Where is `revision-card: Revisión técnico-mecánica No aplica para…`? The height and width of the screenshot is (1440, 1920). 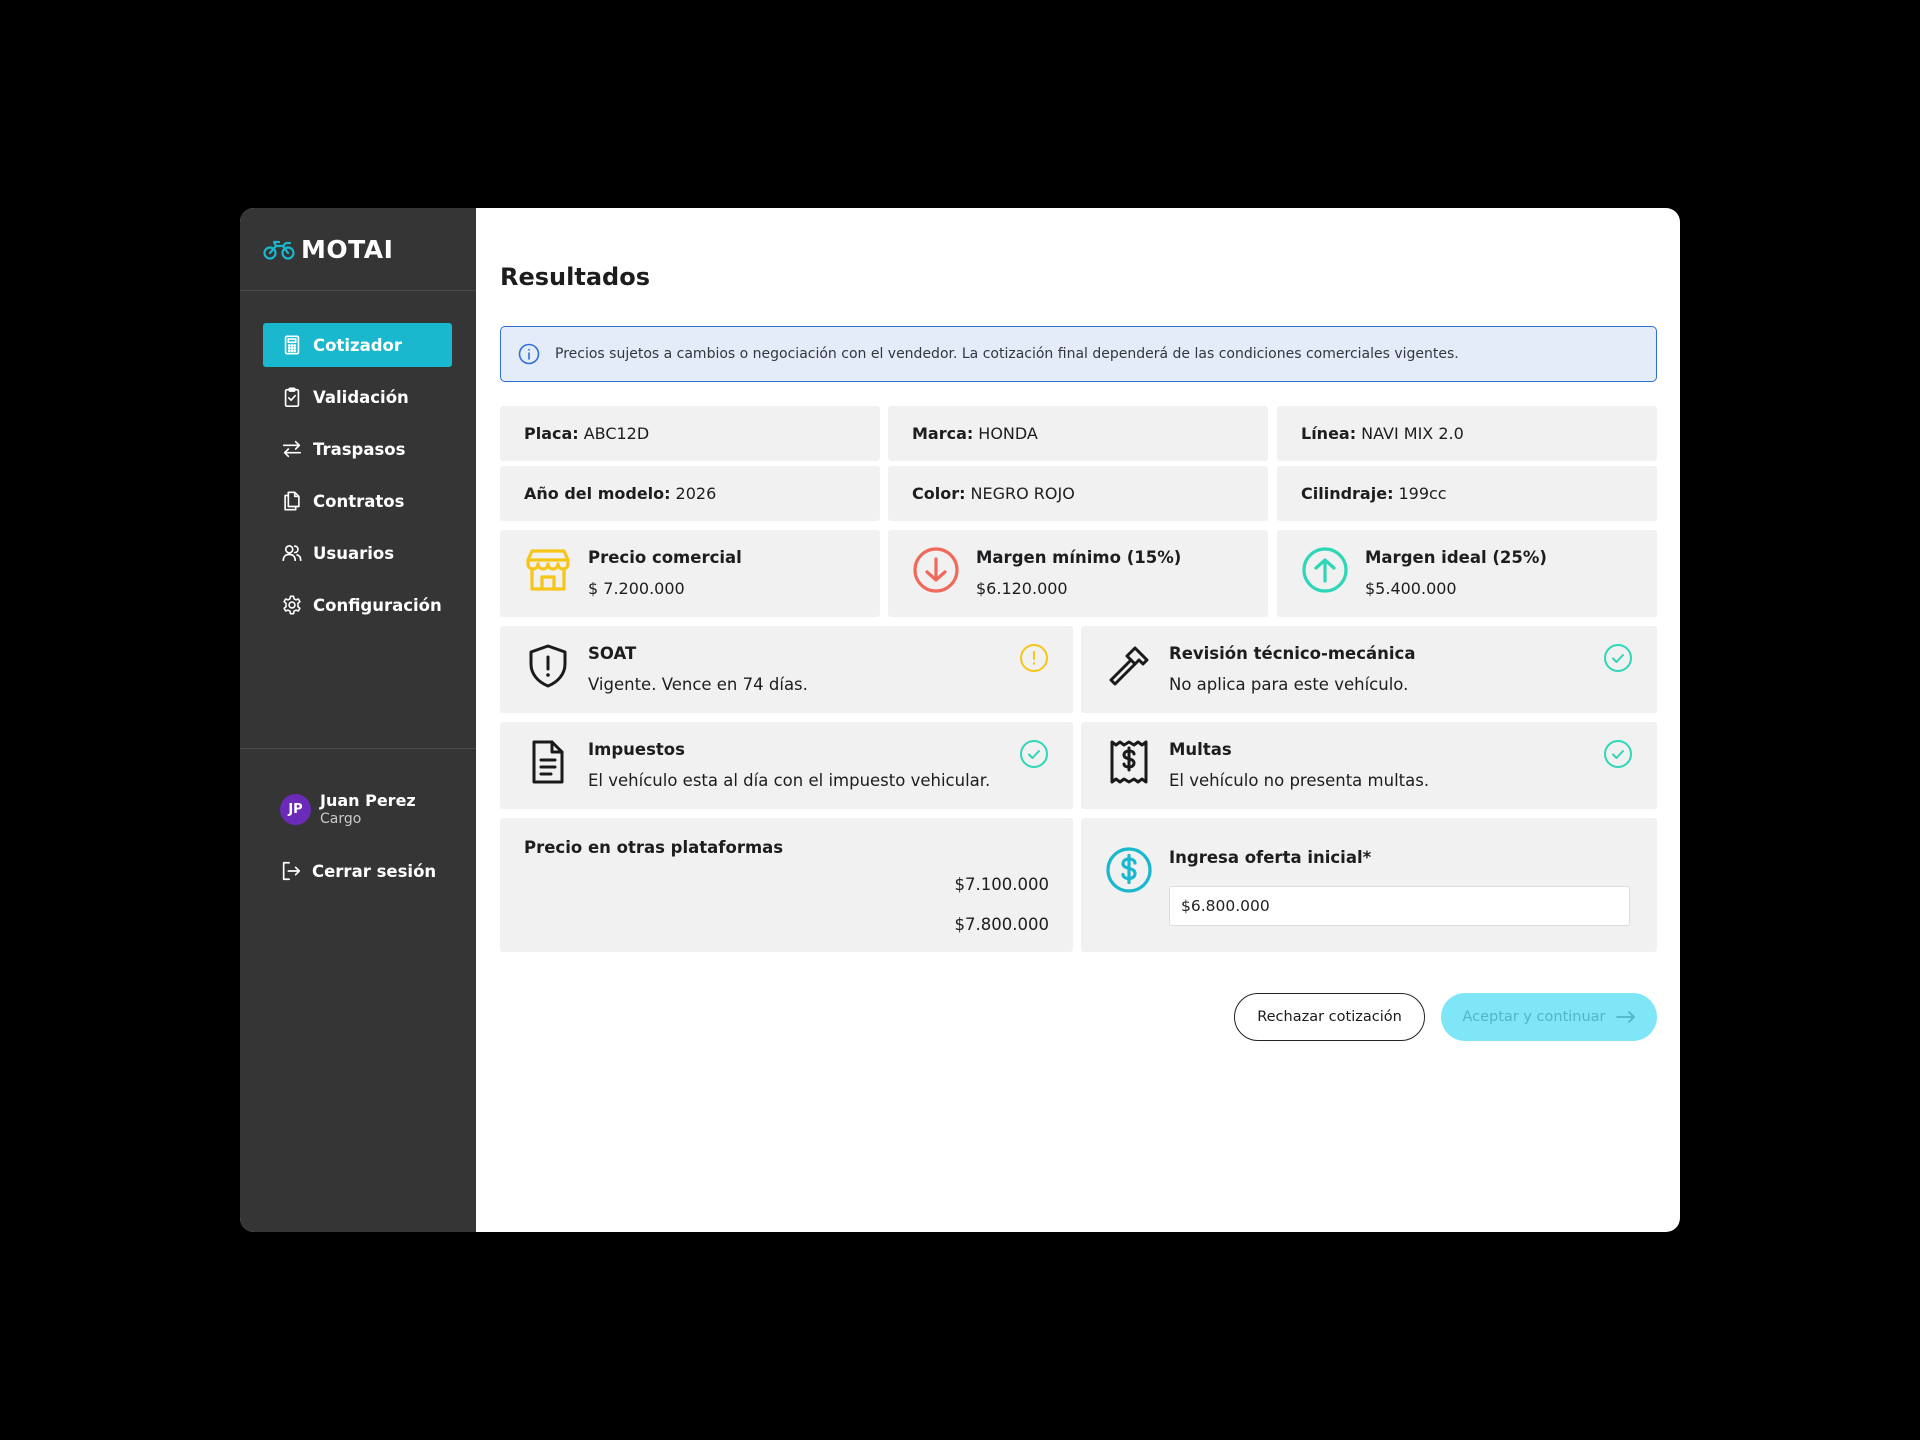
revision-card: Revisión técnico-mecánica No aplica para… is located at coordinates (1369, 669).